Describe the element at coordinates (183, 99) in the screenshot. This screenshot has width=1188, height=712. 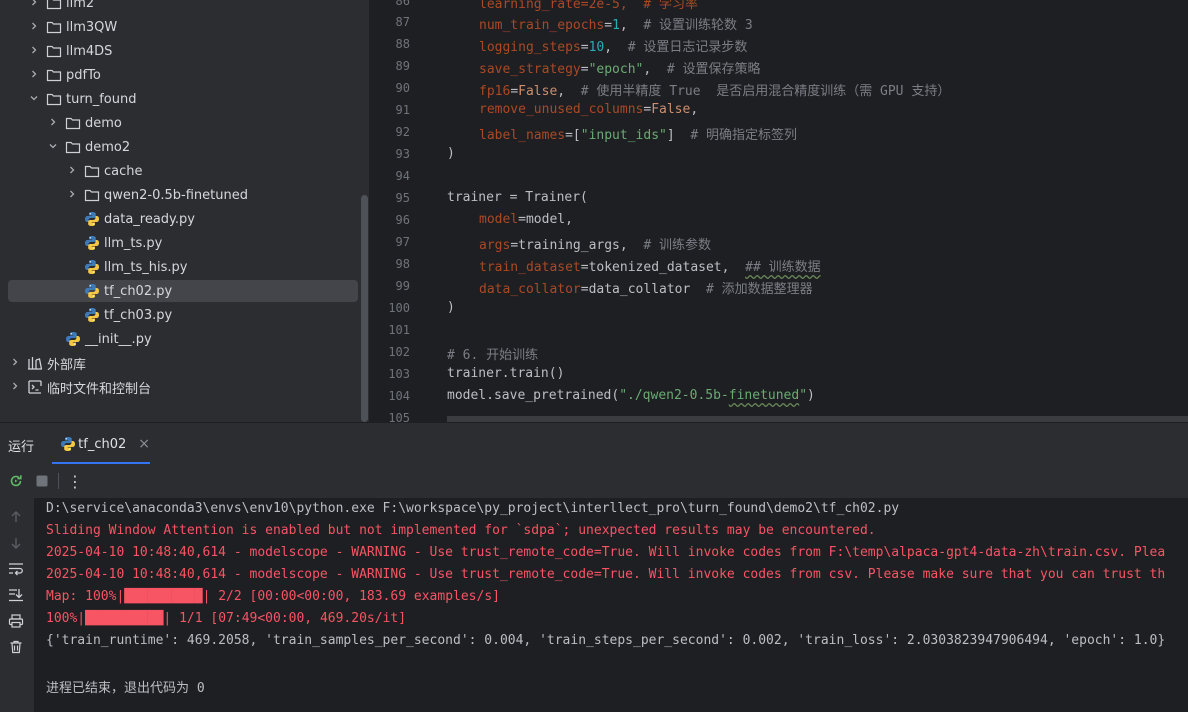
I see `tree-item-turn-found: turn_found` at that location.